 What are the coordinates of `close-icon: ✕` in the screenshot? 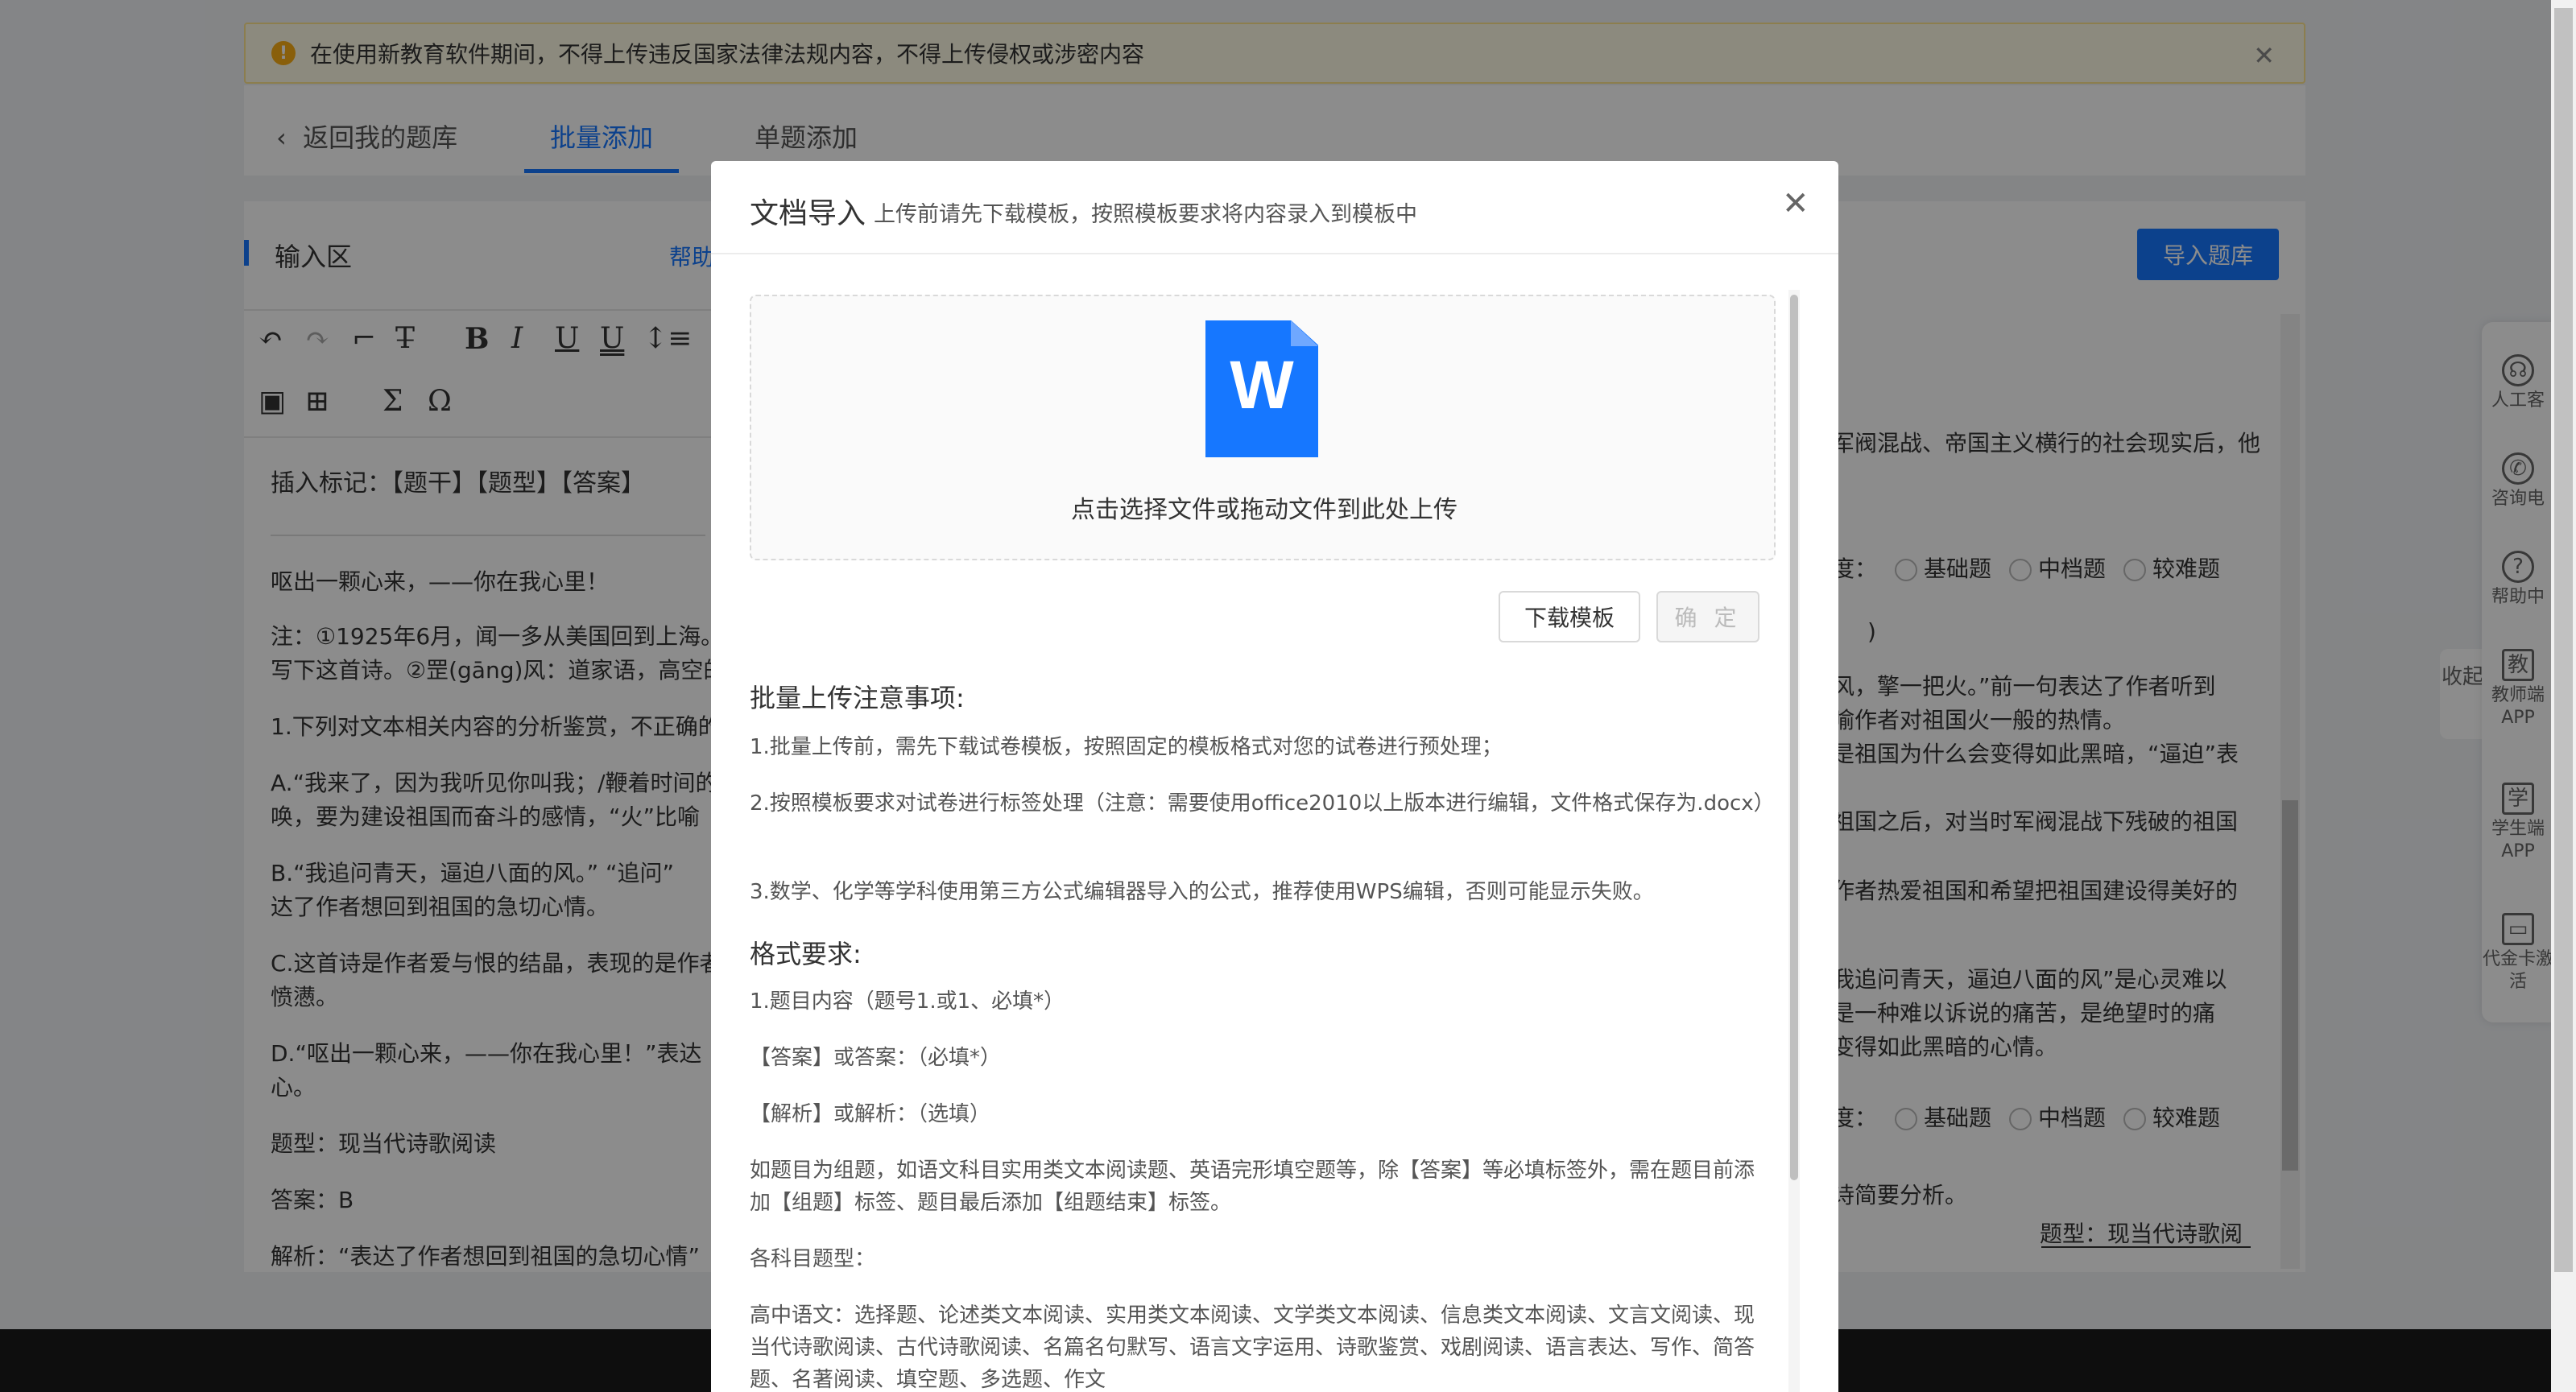 It's located at (1796, 203).